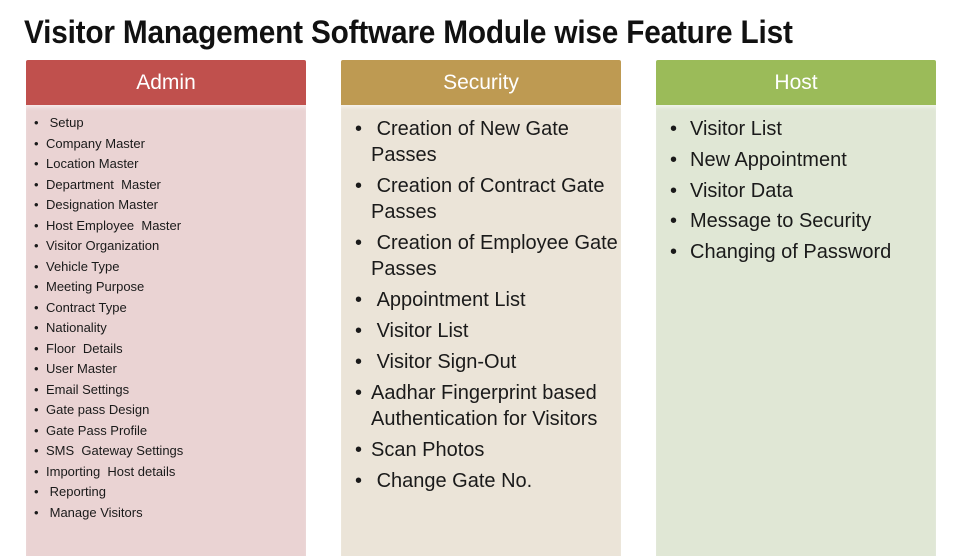 This screenshot has width=976, height=558. Describe the element at coordinates (92, 163) in the screenshot. I see `feature-label: Location Master` at that location.